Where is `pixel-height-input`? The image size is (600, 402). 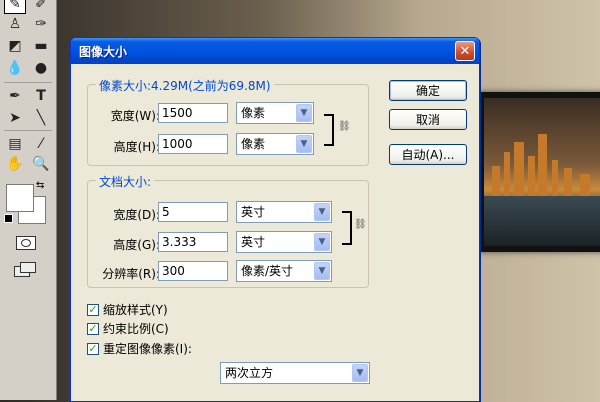 pixel-height-input is located at coordinates (193, 144).